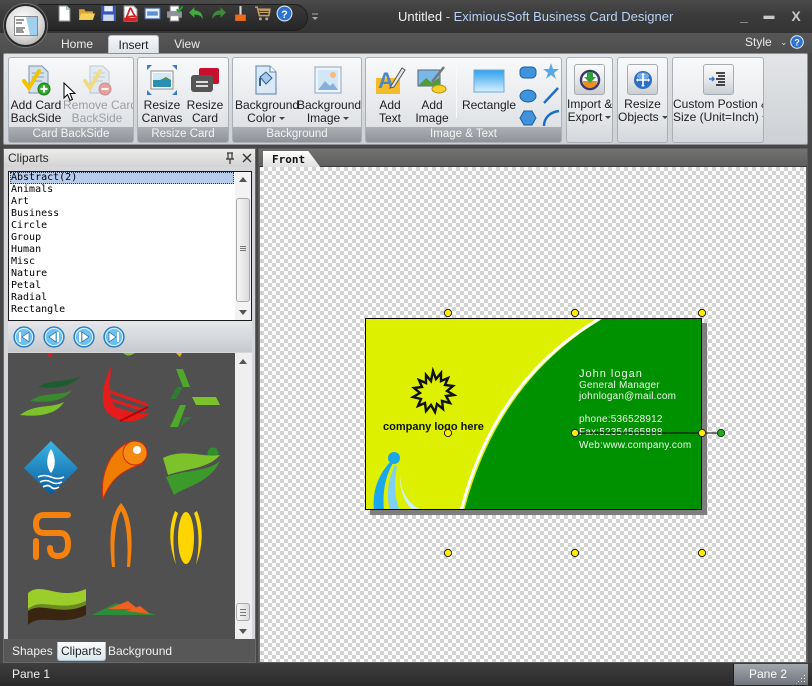 Image resolution: width=812 pixels, height=686 pixels. What do you see at coordinates (191, 471) in the screenshot?
I see `clipart-green-swoosh` at bounding box center [191, 471].